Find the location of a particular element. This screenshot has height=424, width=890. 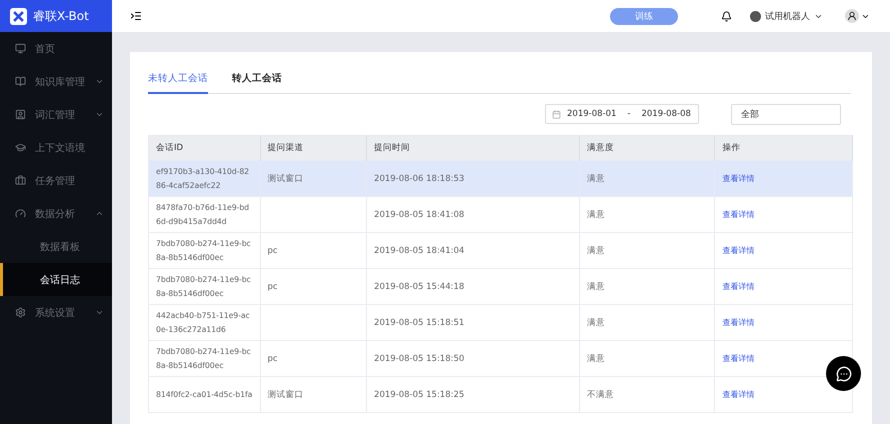

sidebar-item: 知识库管理 is located at coordinates (56, 81).